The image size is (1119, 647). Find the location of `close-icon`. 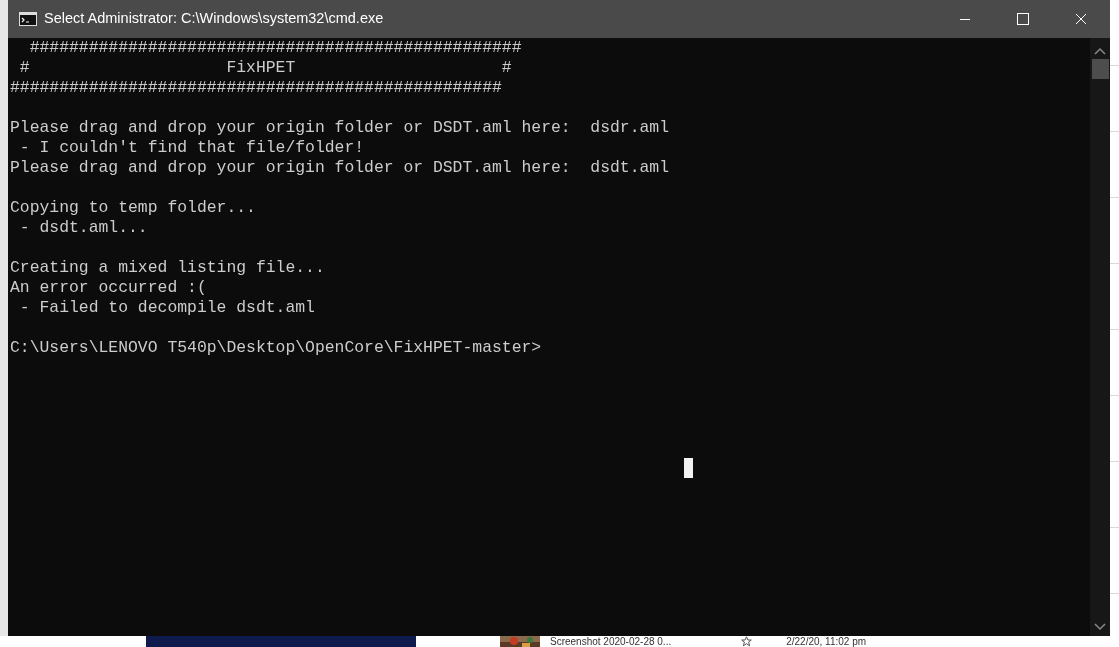

close-icon is located at coordinates (1081, 19).